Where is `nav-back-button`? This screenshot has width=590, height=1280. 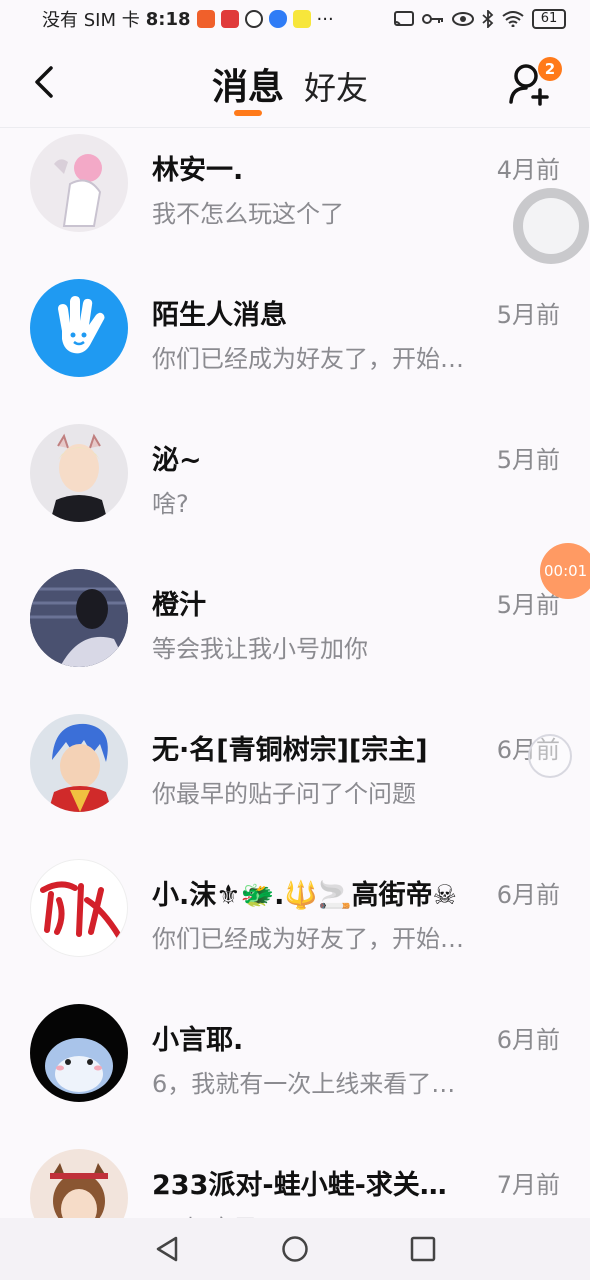 nav-back-button is located at coordinates (167, 1249).